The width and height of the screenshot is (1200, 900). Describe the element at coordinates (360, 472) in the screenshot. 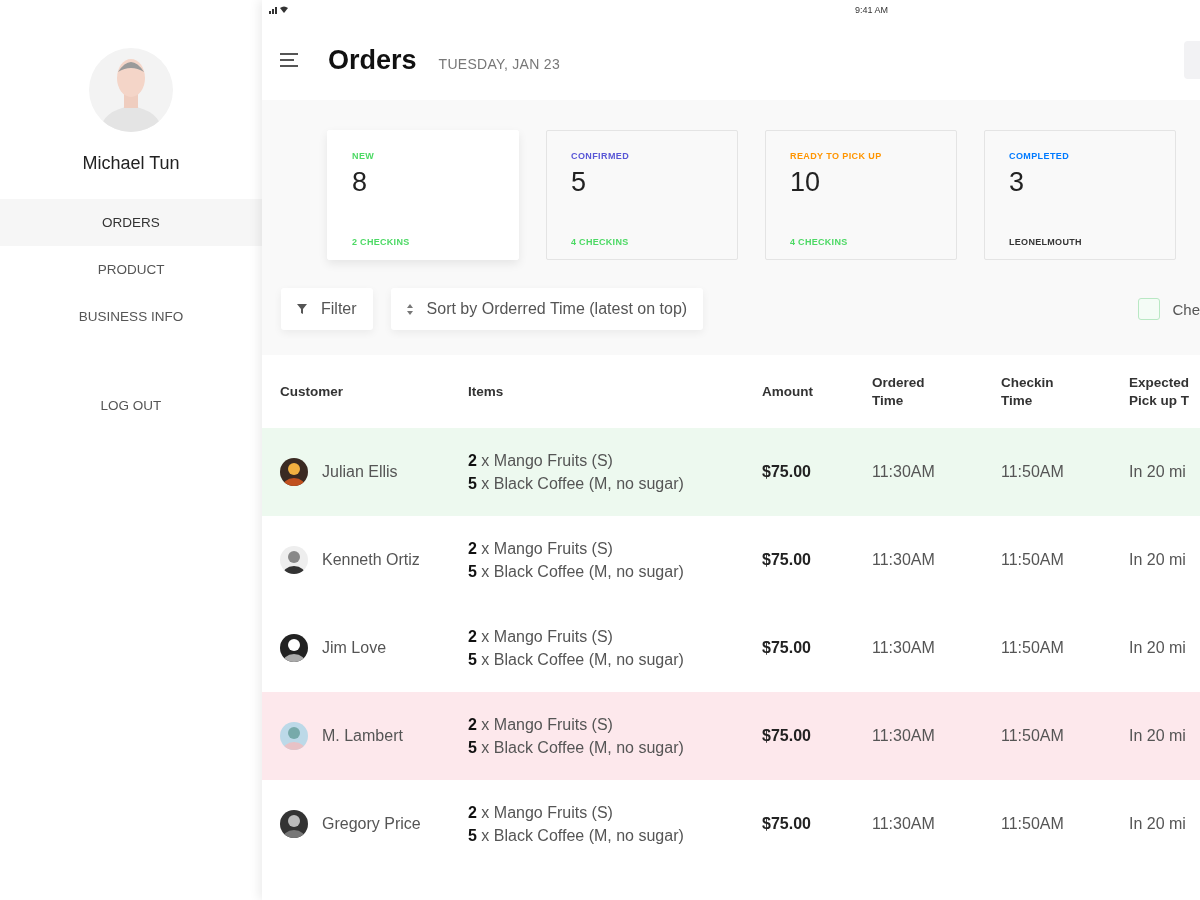

I see `customer-name: Julian Ellis` at that location.